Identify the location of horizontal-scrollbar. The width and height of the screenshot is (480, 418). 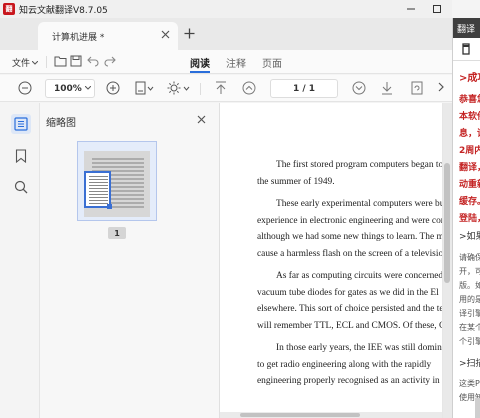
(331, 415).